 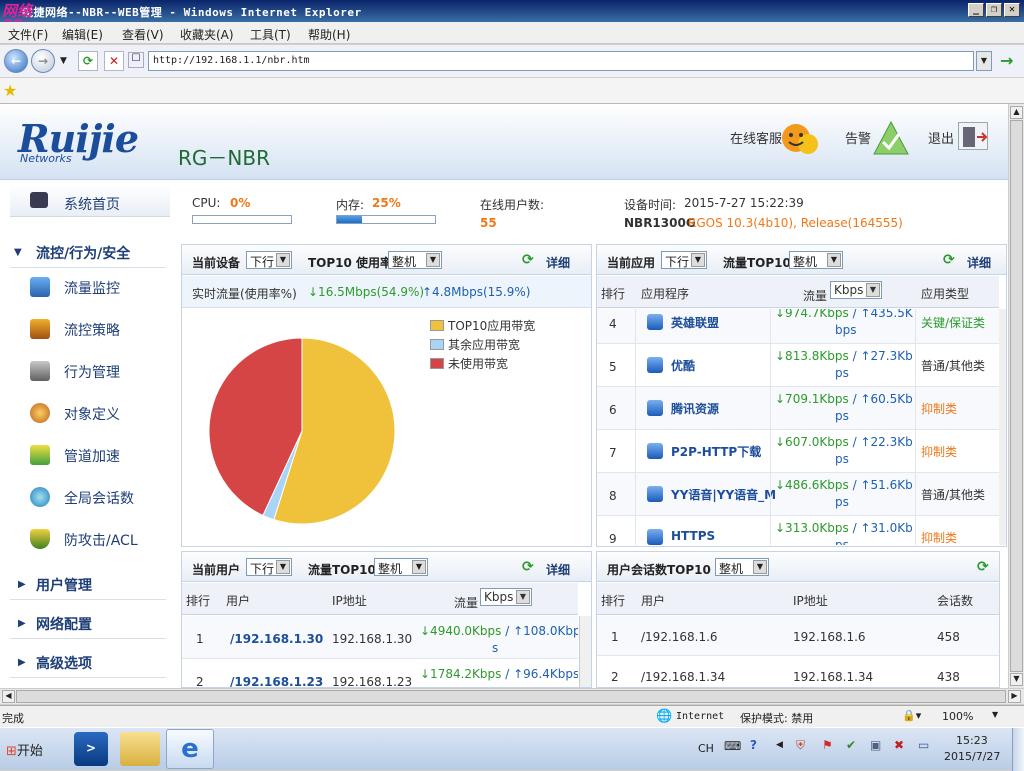 I want to click on close-button: ✕, so click(x=1012, y=10).